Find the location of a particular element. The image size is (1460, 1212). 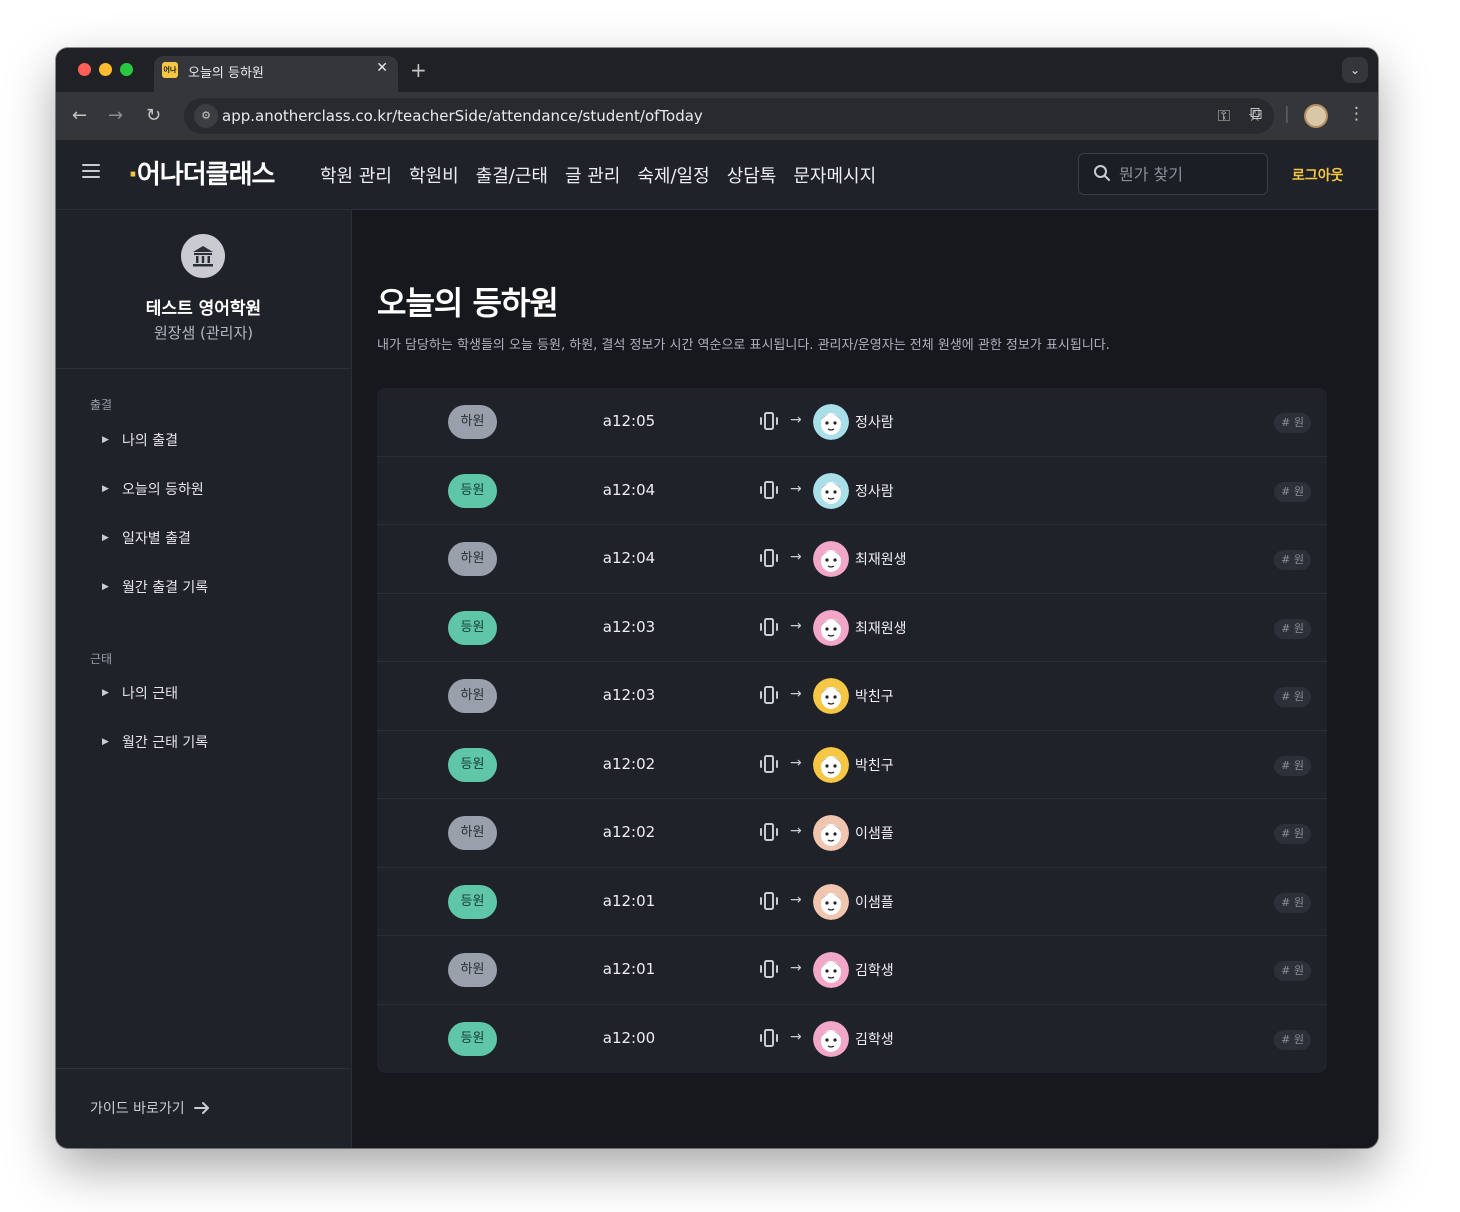

table-row: 하원 a12:02 → 이샘플 # 원 is located at coordinates (852, 833).